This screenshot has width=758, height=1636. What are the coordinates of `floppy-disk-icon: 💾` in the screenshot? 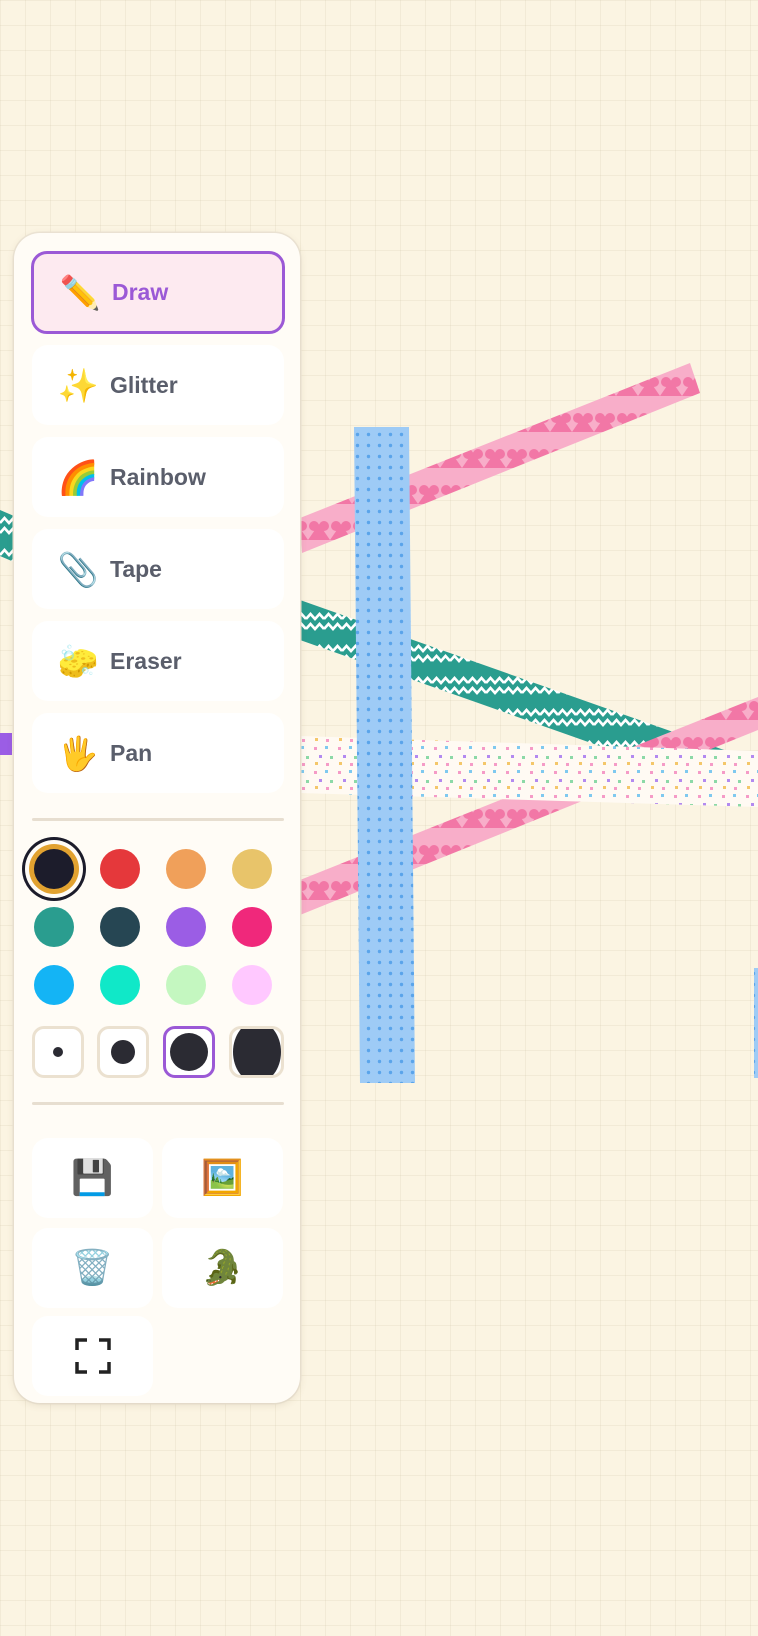 It's located at (92, 1178).